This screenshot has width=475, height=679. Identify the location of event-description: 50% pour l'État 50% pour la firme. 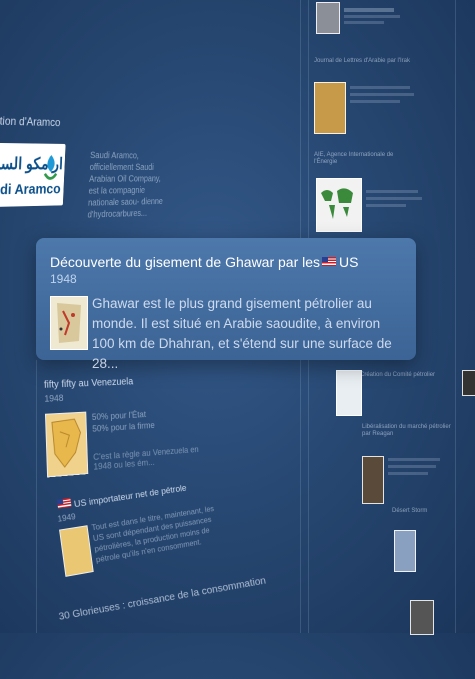
(123, 421).